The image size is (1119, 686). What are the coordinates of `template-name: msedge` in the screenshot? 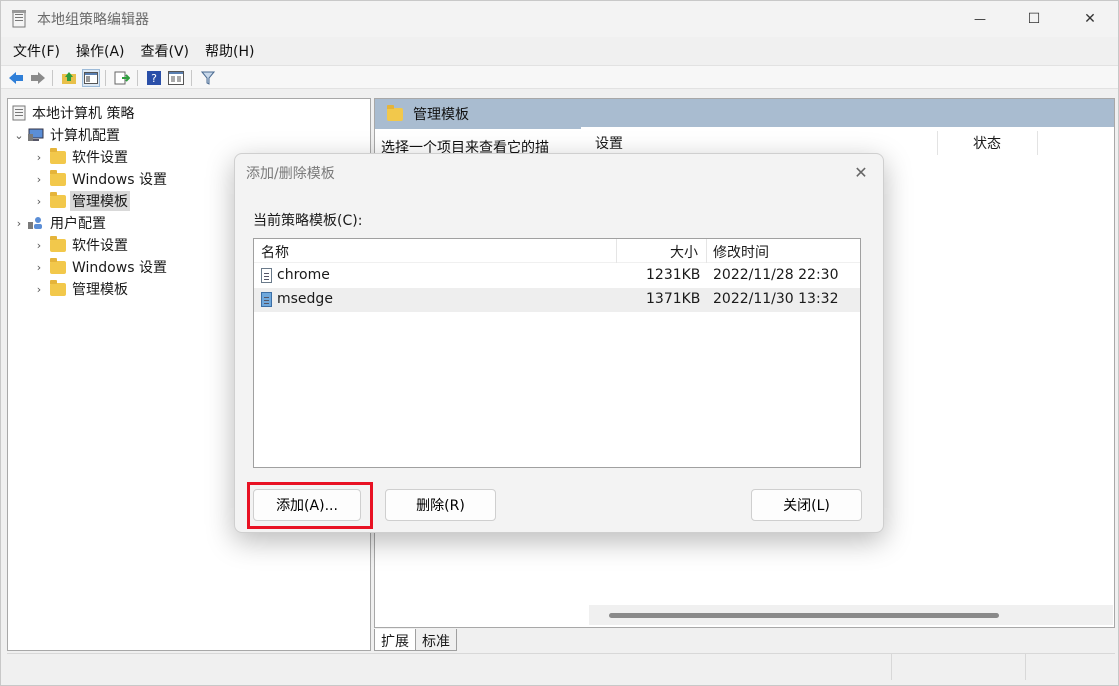 It's located at (305, 299).